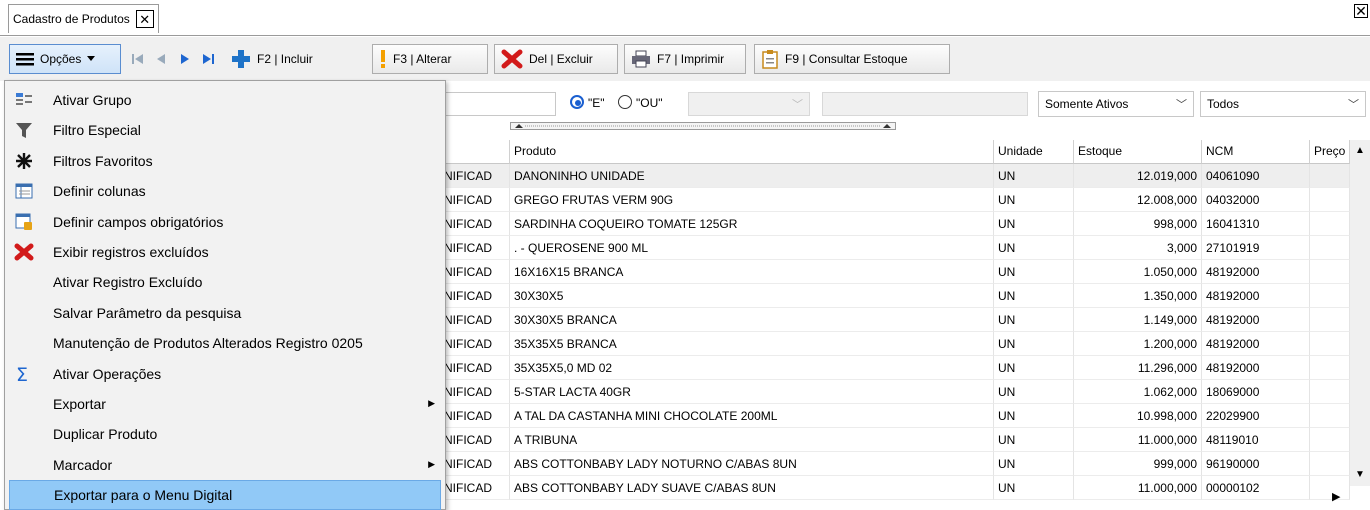 The height and width of the screenshot is (510, 1370). What do you see at coordinates (208, 59) in the screenshot?
I see `last-record-icon` at bounding box center [208, 59].